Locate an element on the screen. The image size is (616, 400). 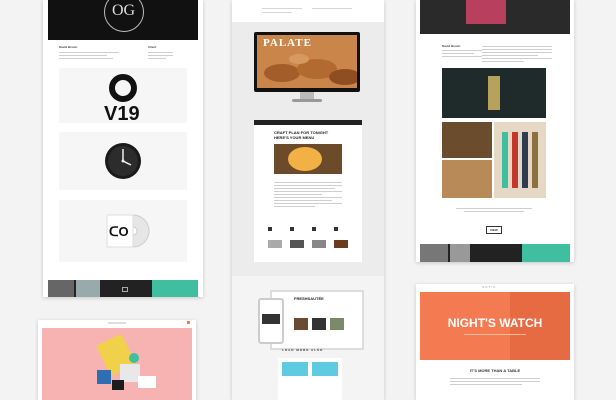
app-title: FRESHSAUTÉE is located at coordinates (309, 298).